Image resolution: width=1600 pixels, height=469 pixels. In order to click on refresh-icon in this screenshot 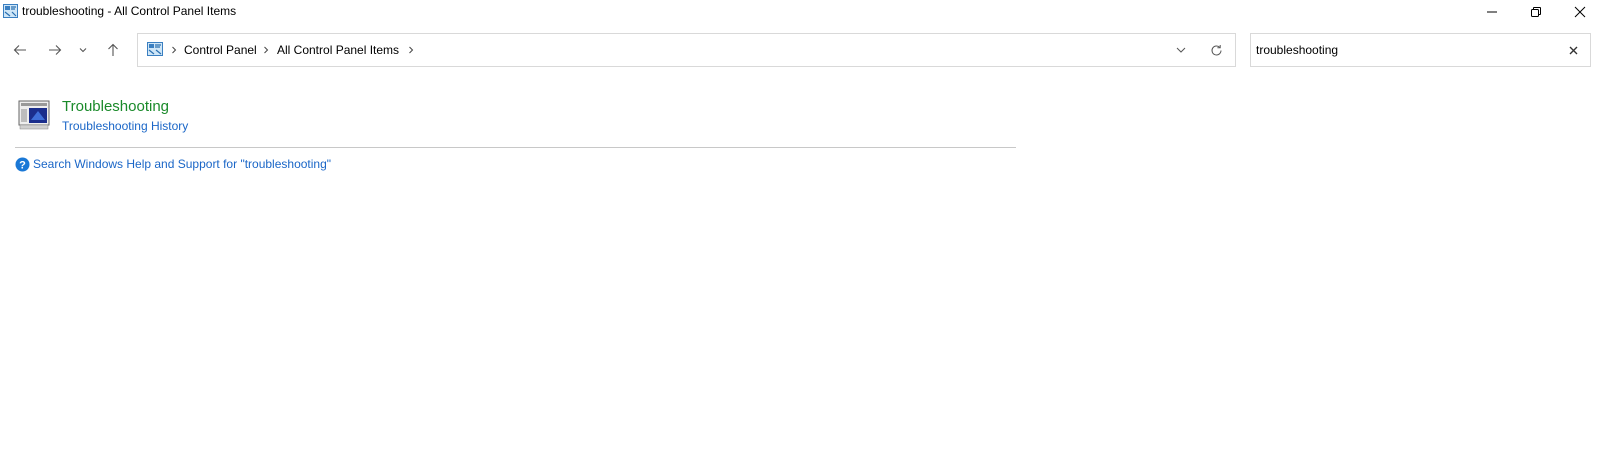, I will do `click(1216, 49)`.